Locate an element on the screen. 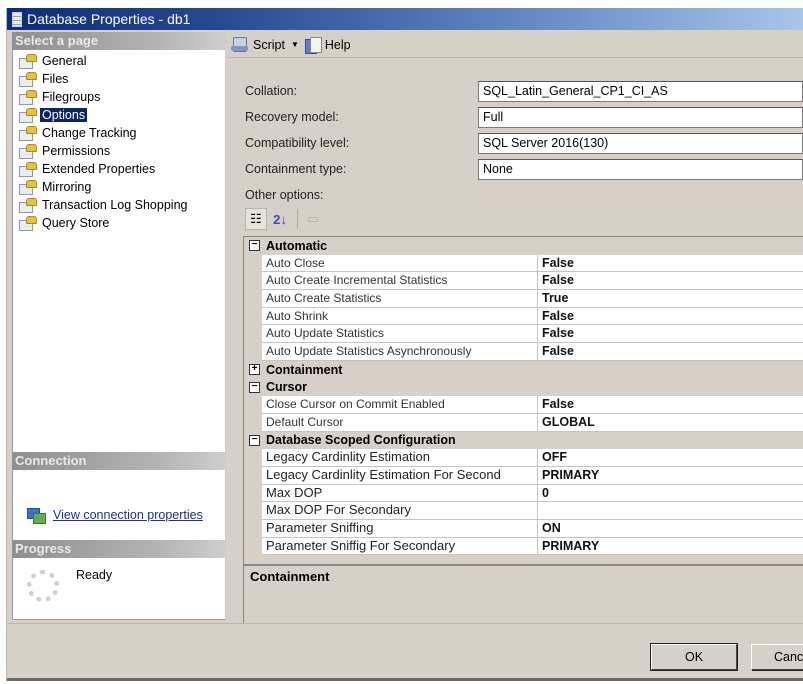 The width and height of the screenshot is (803, 684). page-item-label: Extended Properties is located at coordinates (99, 169).